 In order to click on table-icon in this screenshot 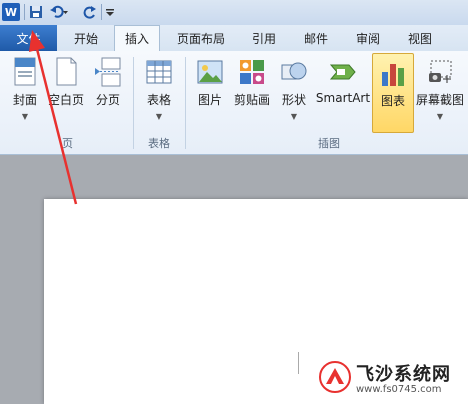, I will do `click(159, 72)`.